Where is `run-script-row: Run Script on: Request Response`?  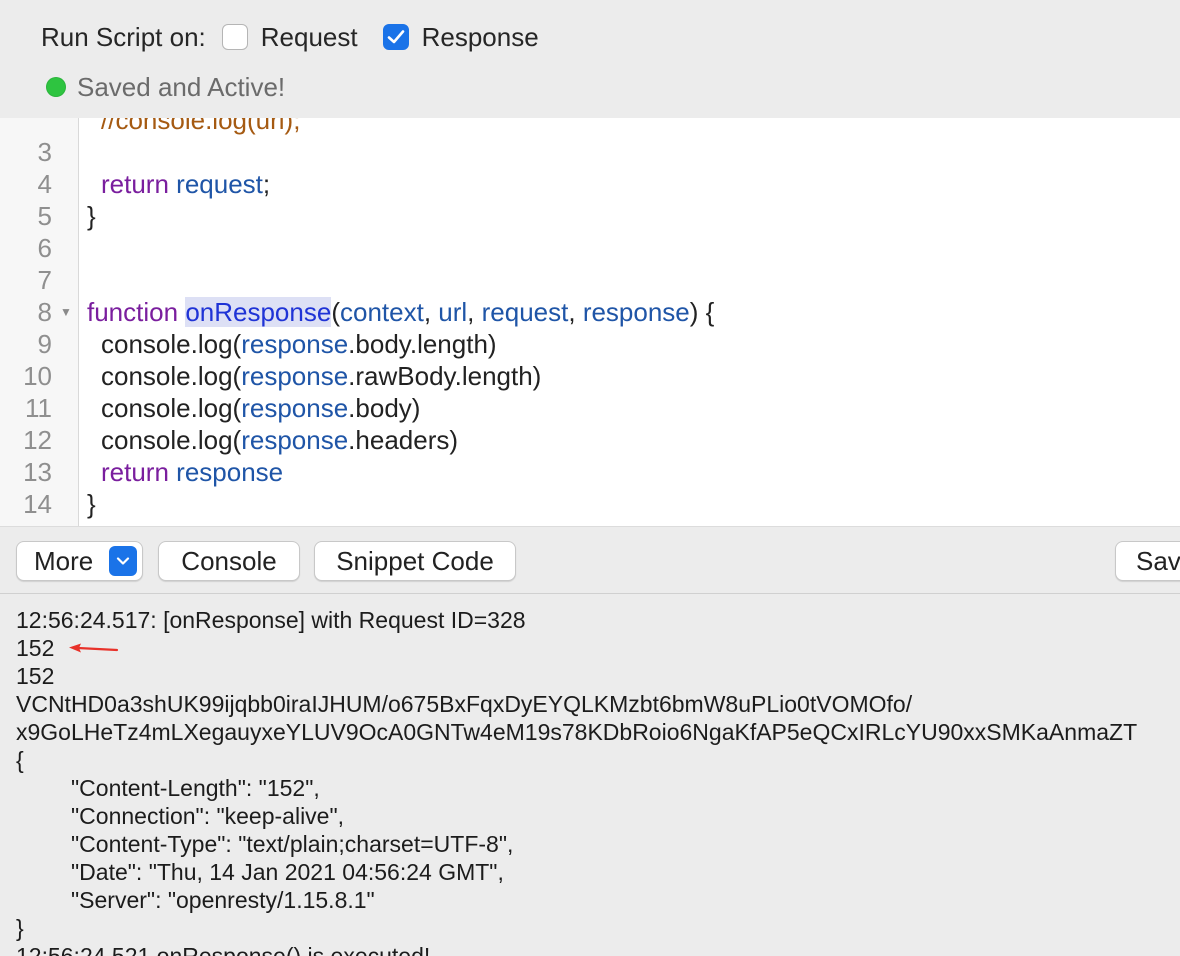
run-script-row: Run Script on: Request Response is located at coordinates (302, 37).